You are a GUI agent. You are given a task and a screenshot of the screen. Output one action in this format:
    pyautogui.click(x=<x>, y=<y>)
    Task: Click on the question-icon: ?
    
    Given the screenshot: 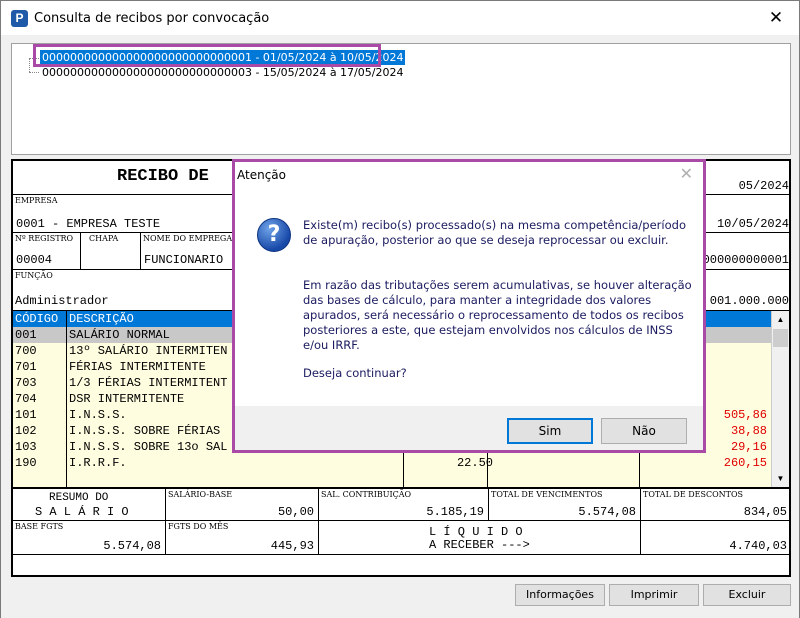 What is the action you would take?
    pyautogui.click(x=274, y=235)
    